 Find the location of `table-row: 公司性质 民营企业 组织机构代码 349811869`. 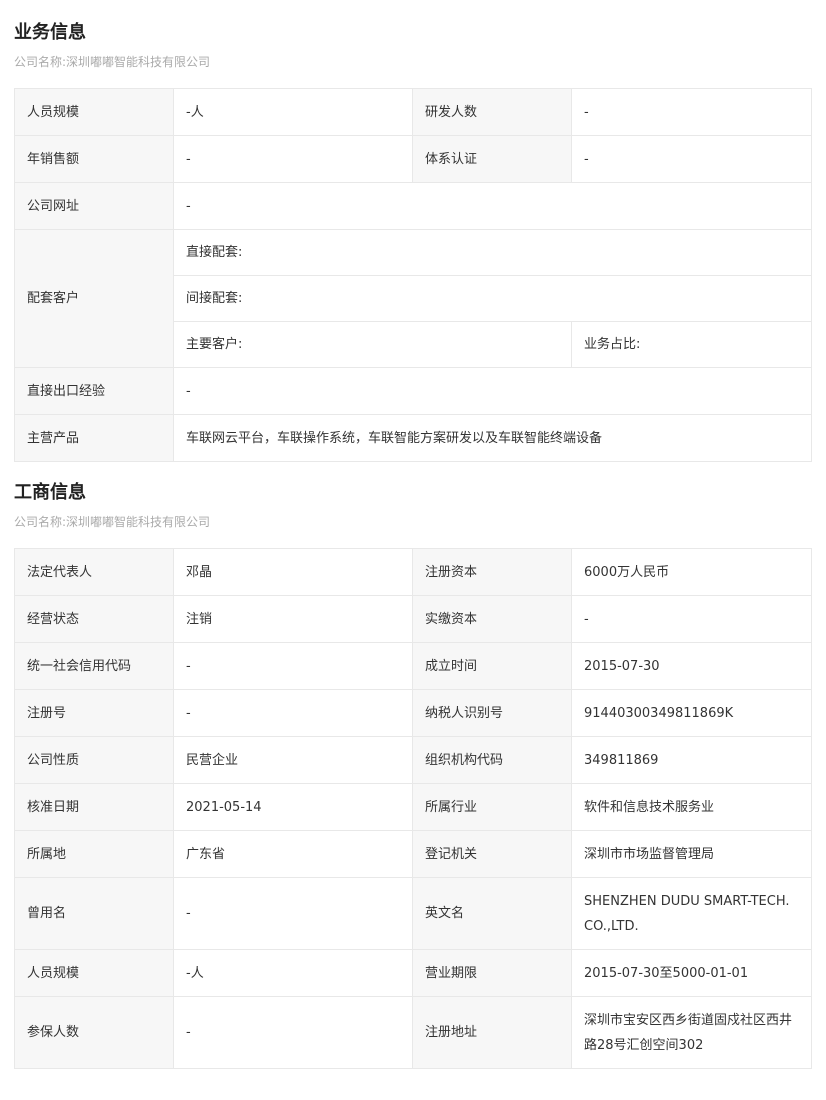

table-row: 公司性质 民营企业 组织机构代码 349811869 is located at coordinates (413, 760).